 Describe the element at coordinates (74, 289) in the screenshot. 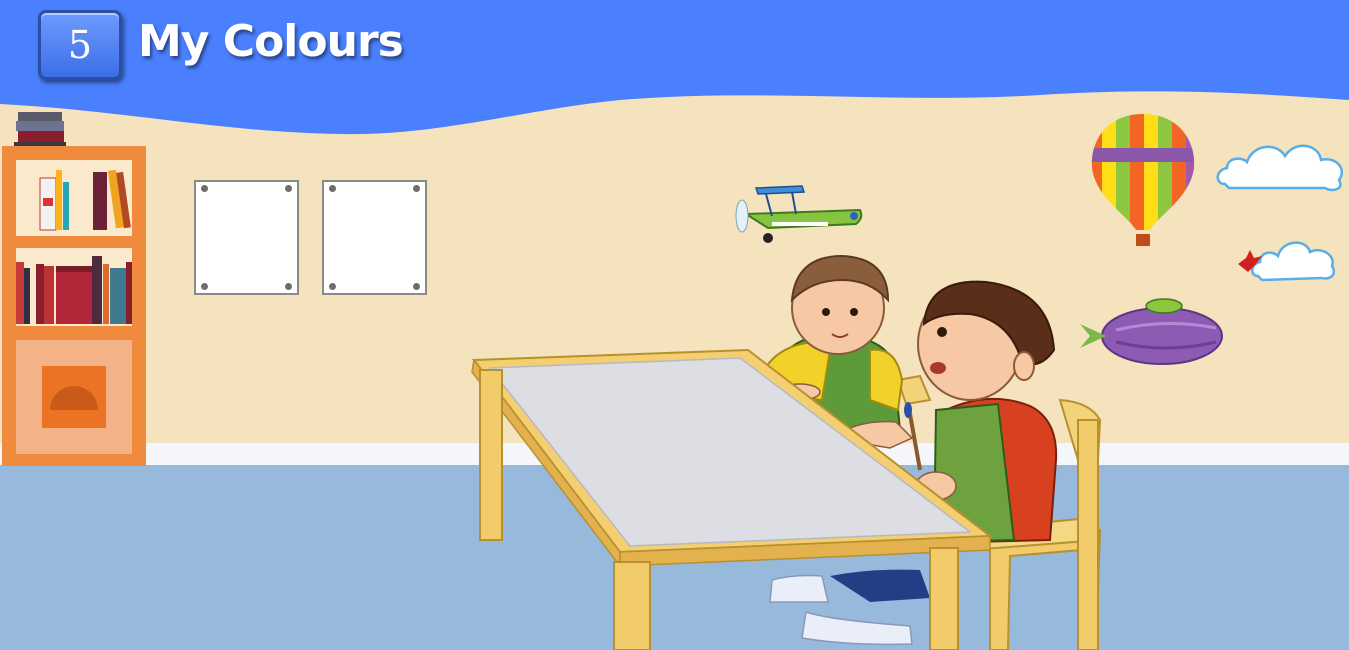

I see `bookshelf-icon` at that location.